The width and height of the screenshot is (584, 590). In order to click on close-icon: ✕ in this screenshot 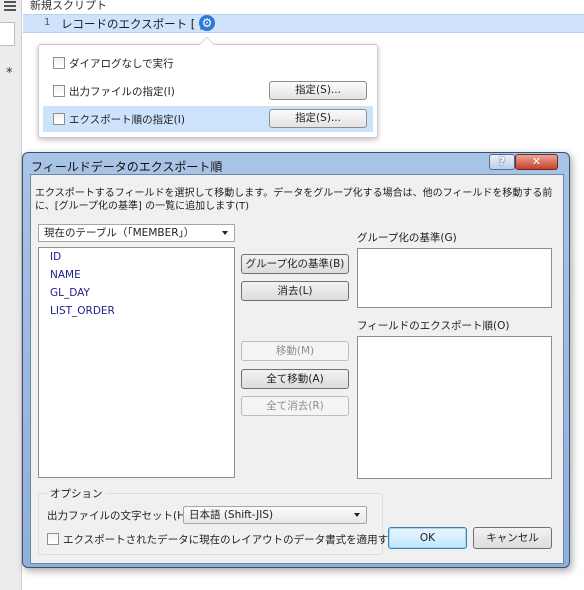, I will do `click(536, 161)`.